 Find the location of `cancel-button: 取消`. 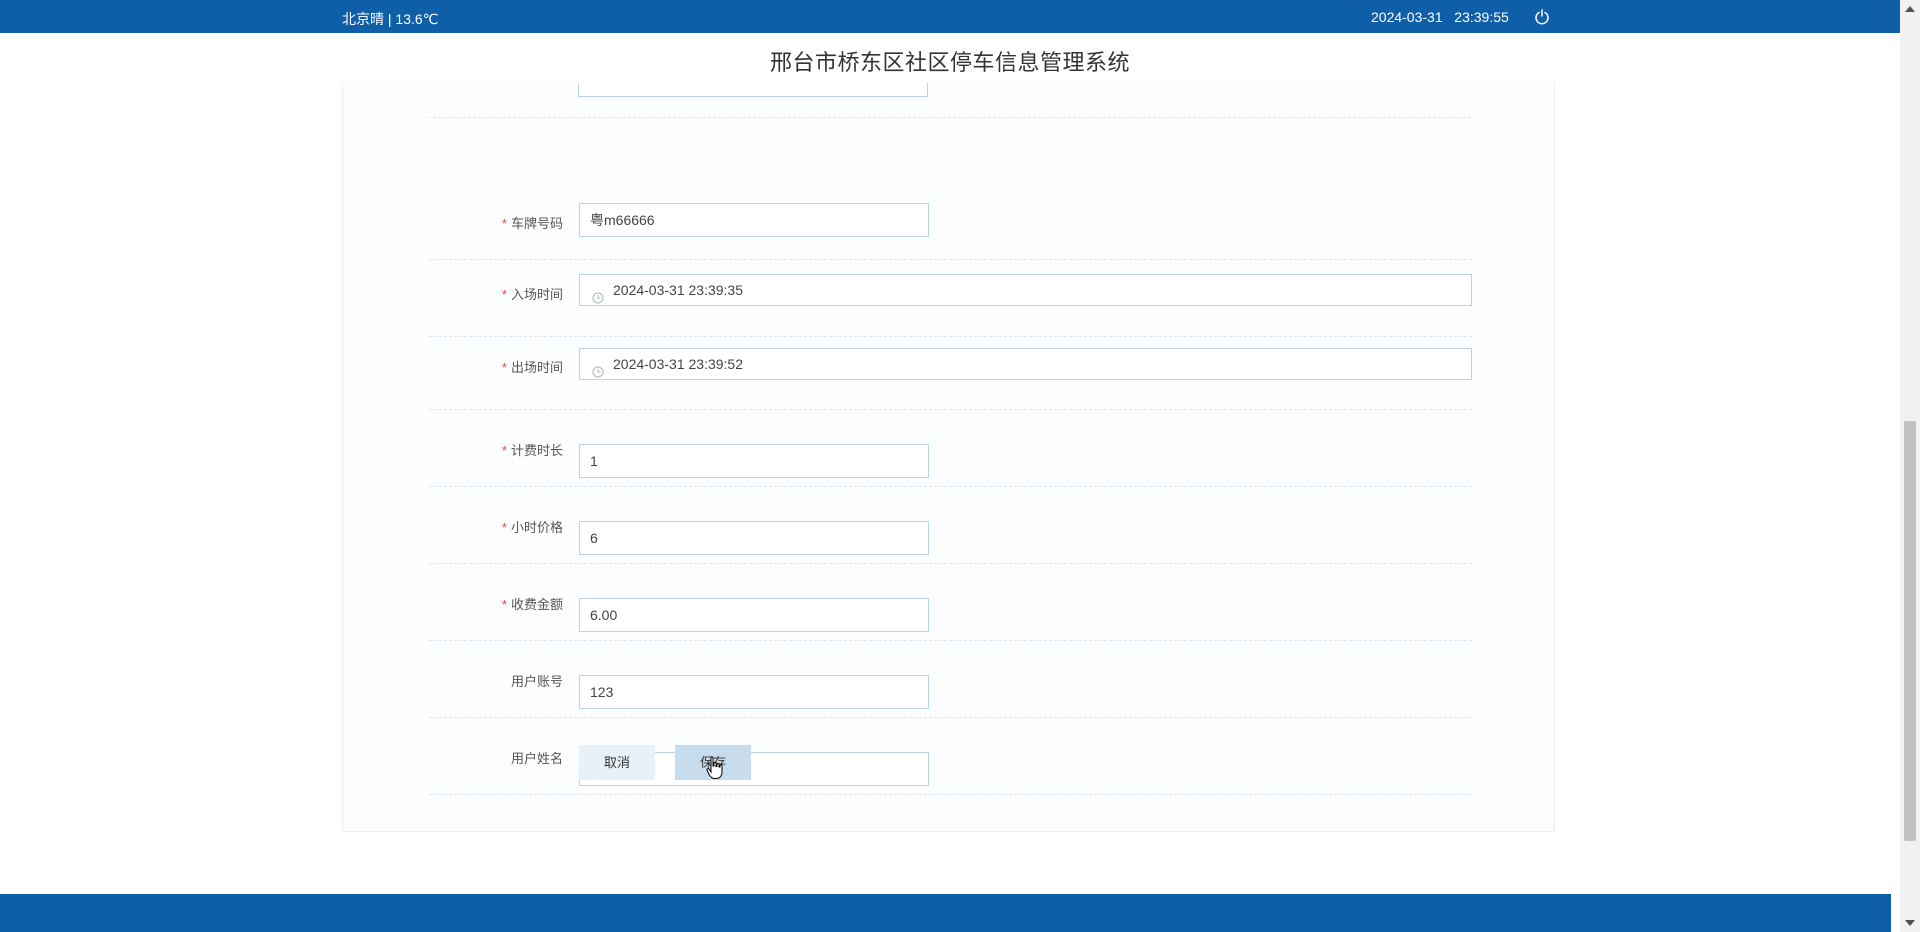

cancel-button: 取消 is located at coordinates (617, 762).